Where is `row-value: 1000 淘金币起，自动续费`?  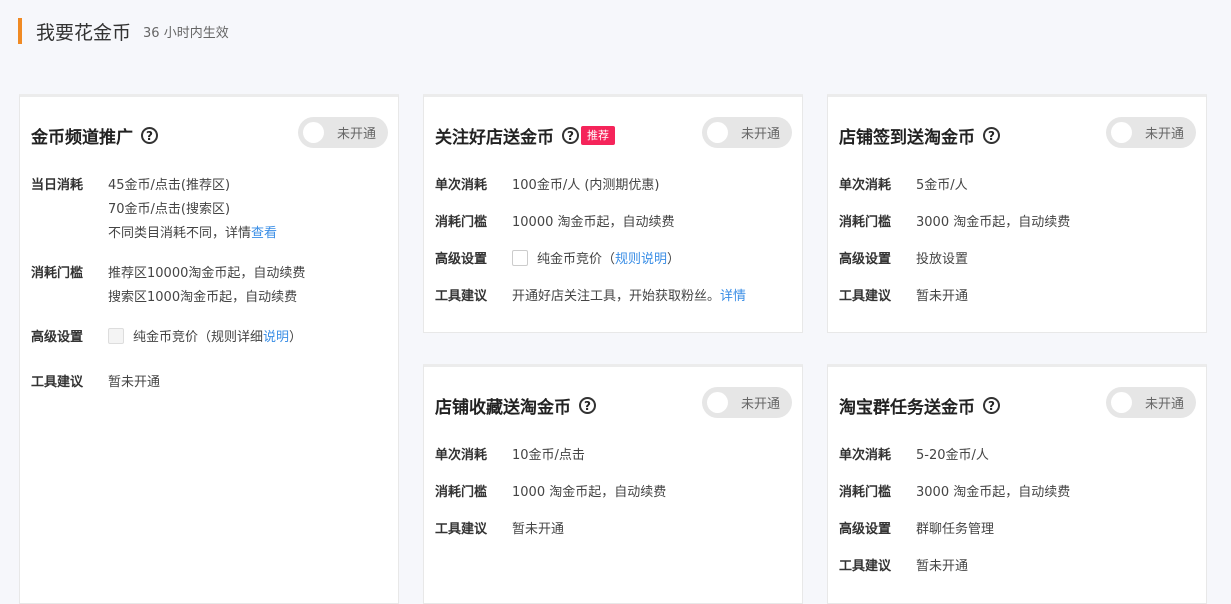
row-value: 1000 淘金币起，自动续费 is located at coordinates (589, 493).